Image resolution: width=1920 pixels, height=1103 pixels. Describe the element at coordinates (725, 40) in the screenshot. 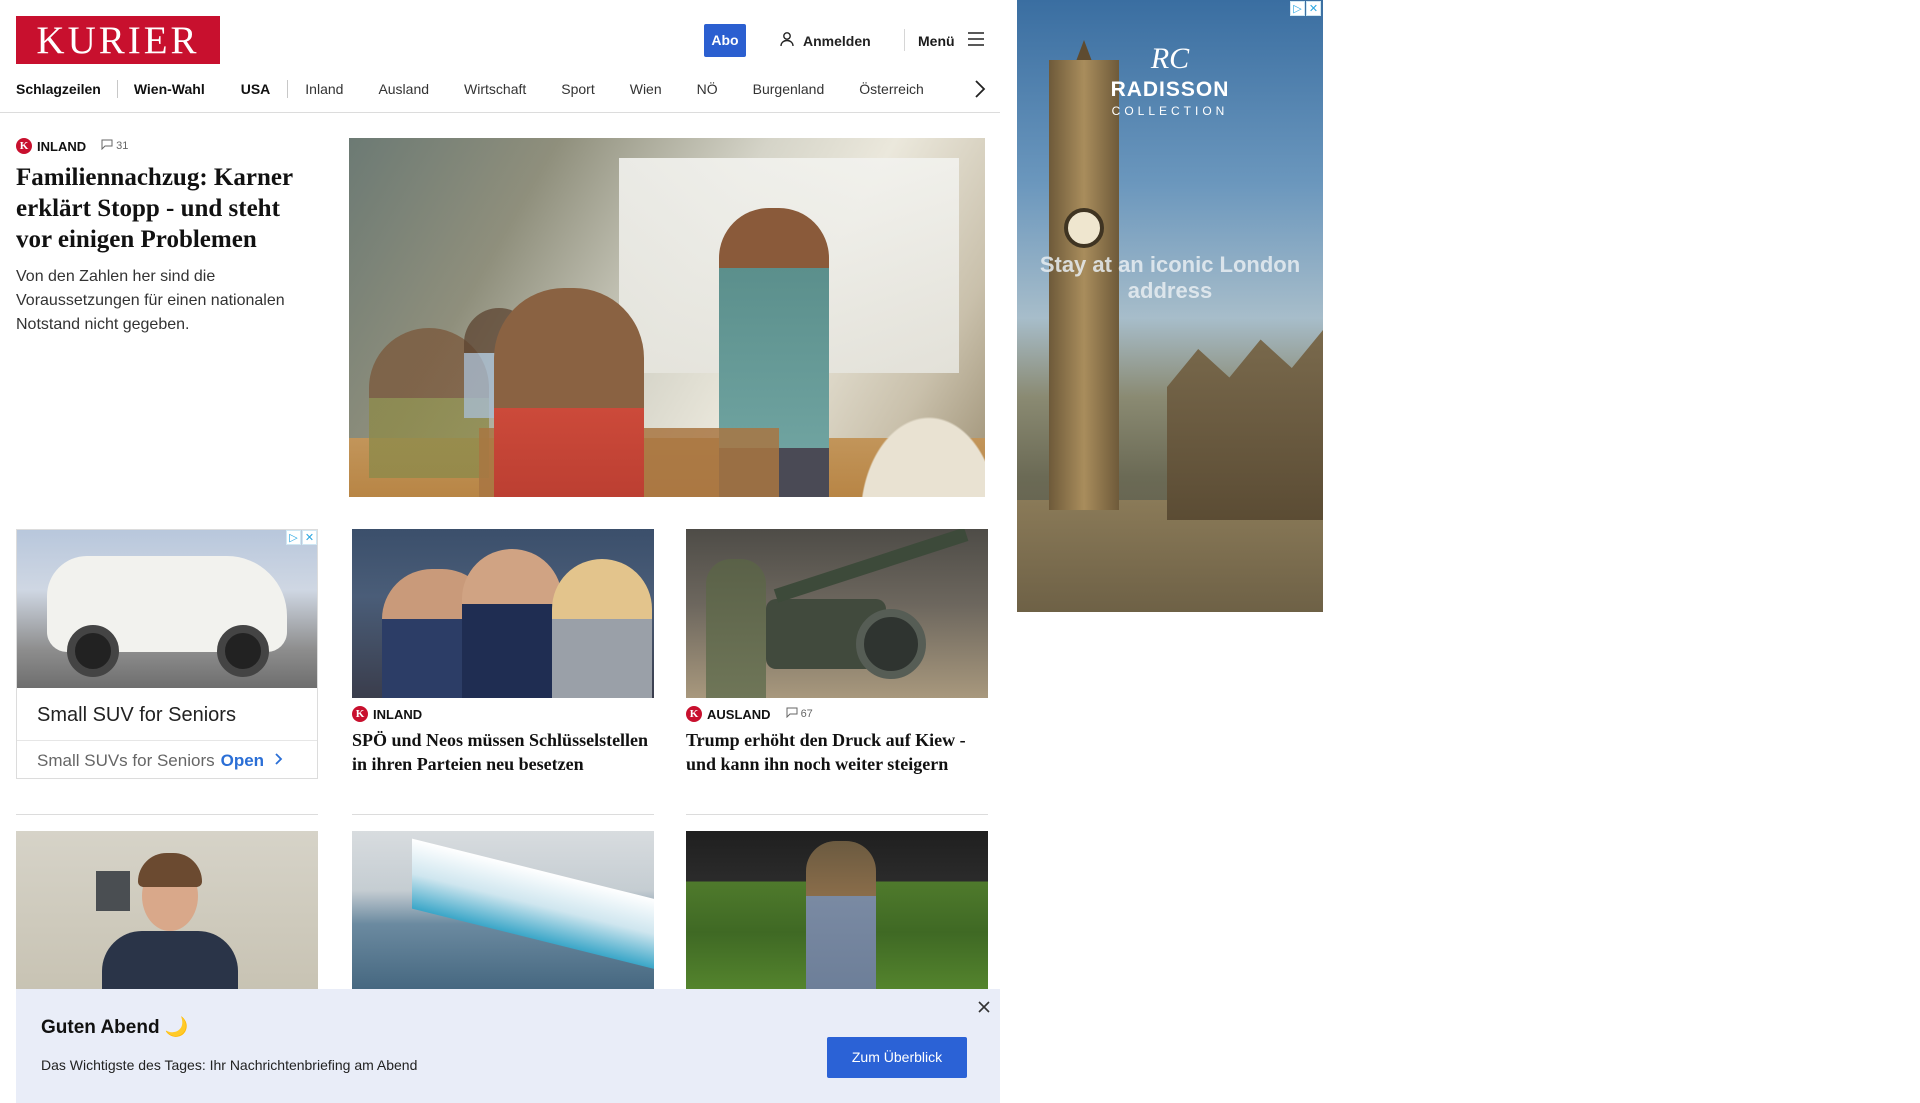

I see `abo-button: Abo` at that location.